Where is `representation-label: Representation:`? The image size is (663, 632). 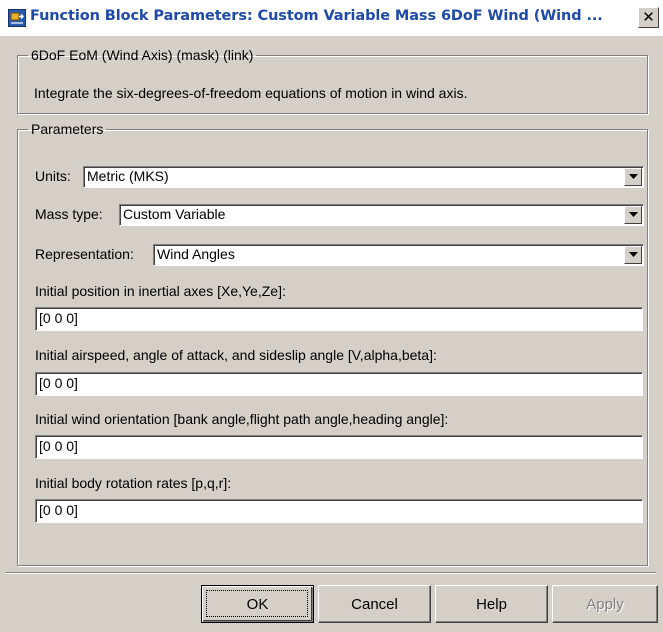
representation-label: Representation: is located at coordinates (84, 254).